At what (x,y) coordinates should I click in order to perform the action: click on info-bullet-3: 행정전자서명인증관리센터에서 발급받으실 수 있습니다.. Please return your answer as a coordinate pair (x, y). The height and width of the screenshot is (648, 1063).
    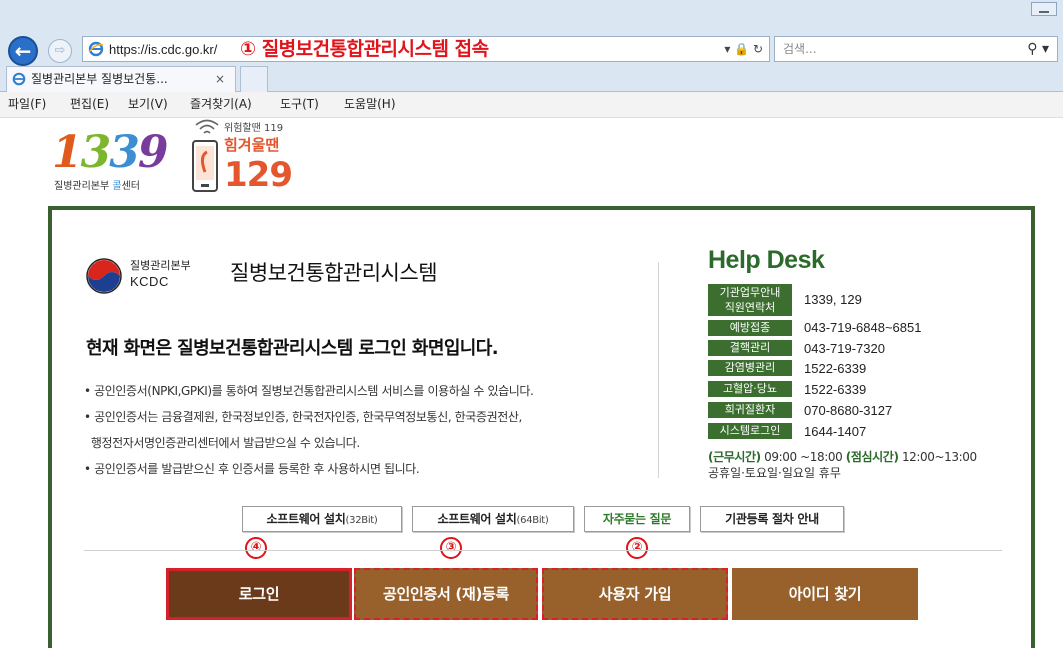
    Looking at the image, I should click on (222, 443).